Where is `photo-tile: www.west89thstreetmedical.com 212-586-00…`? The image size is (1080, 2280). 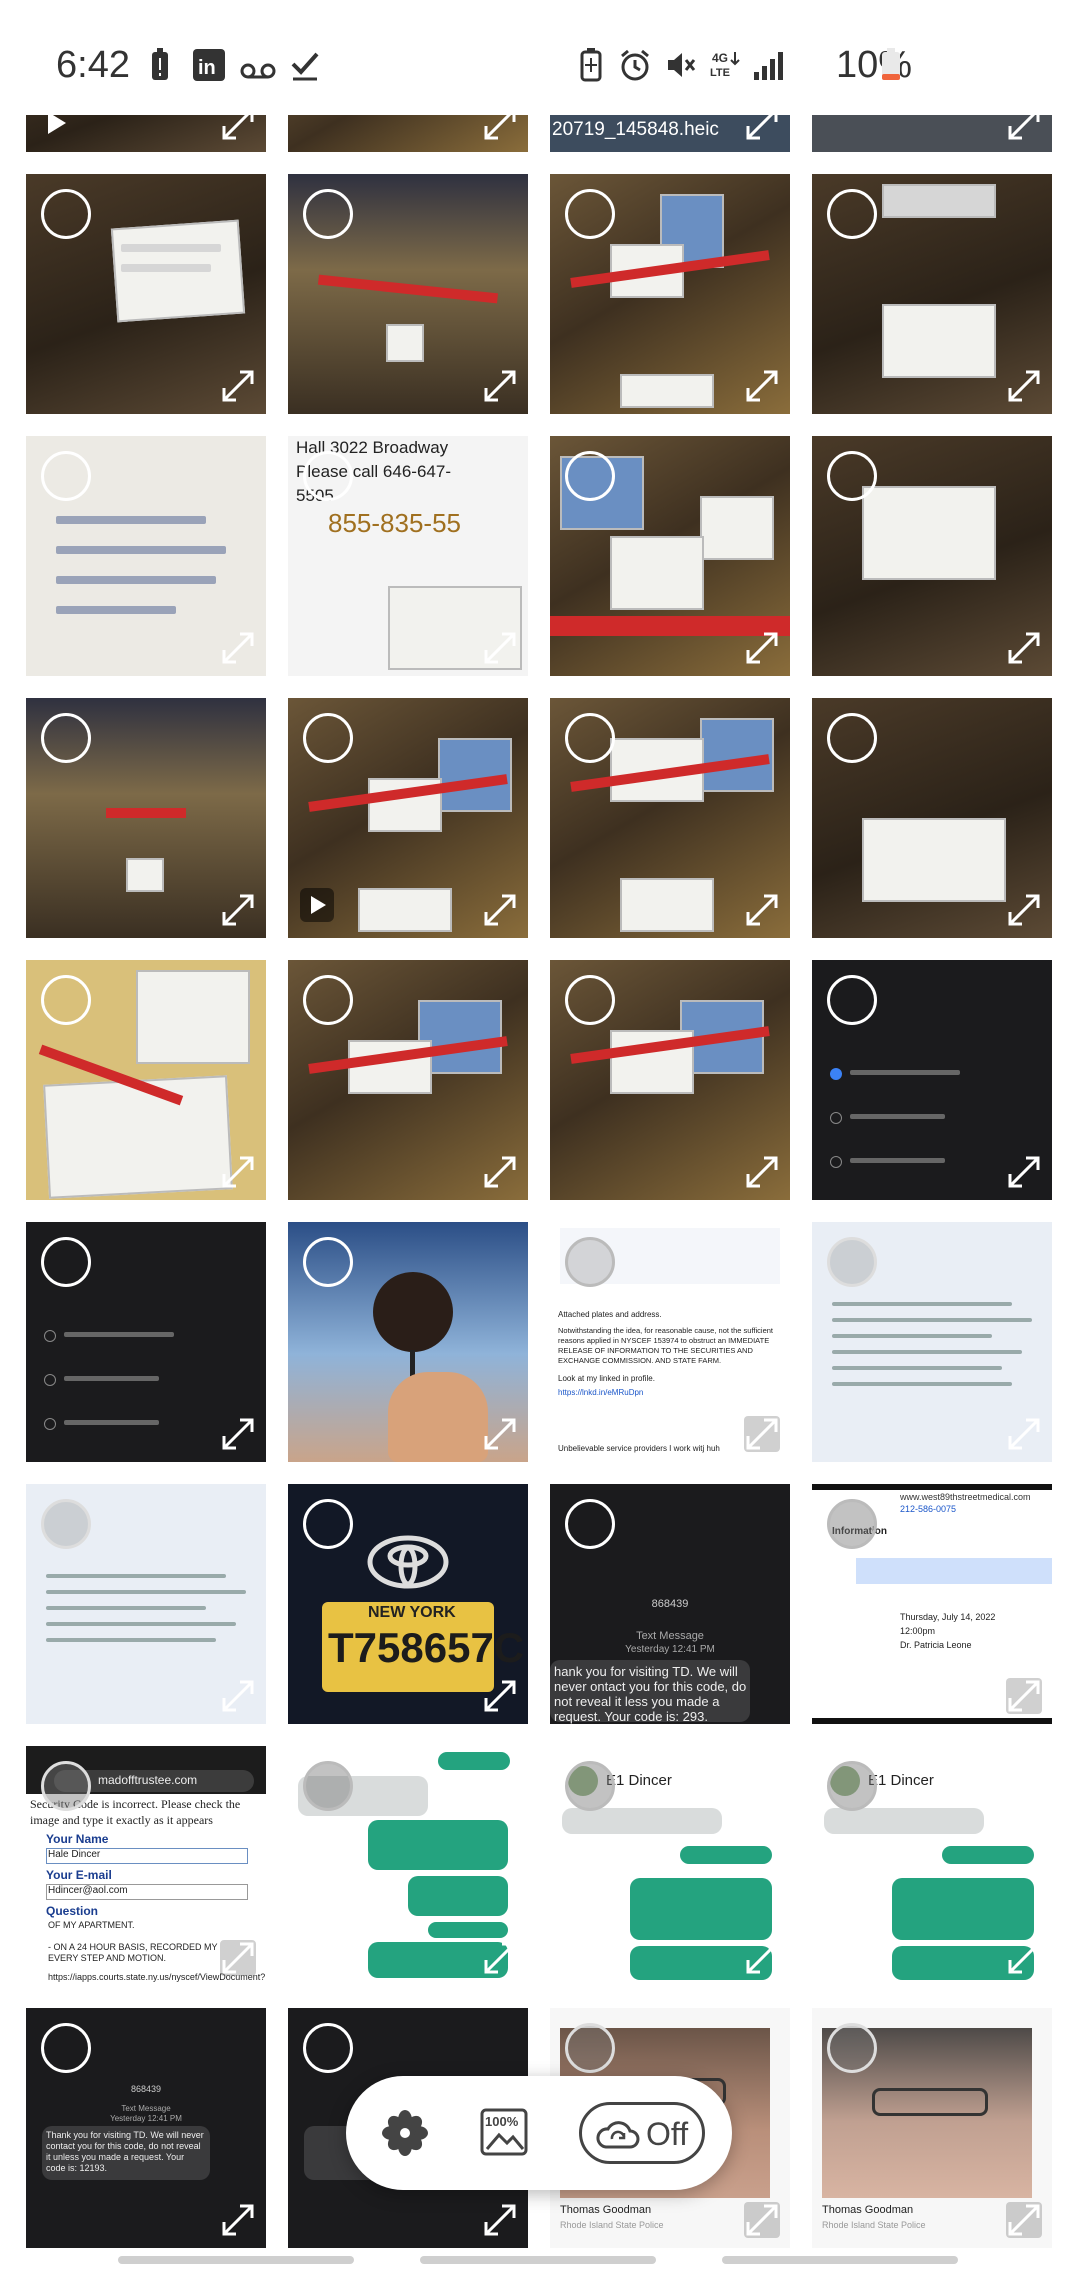
photo-tile: www.west89thstreetmedical.com 212-586-00… is located at coordinates (932, 1604).